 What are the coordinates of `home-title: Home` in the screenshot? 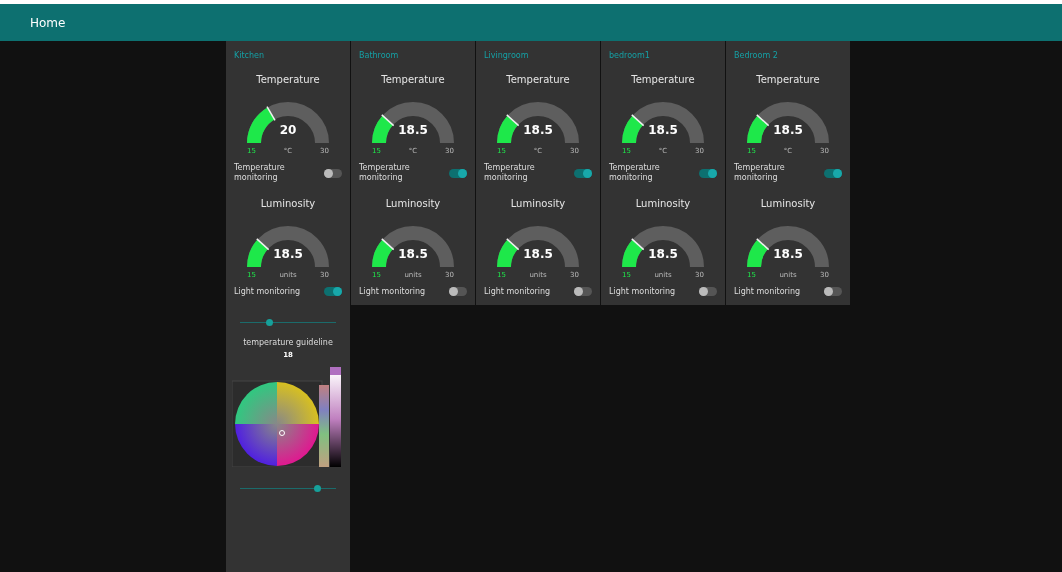 It's located at (48, 22).